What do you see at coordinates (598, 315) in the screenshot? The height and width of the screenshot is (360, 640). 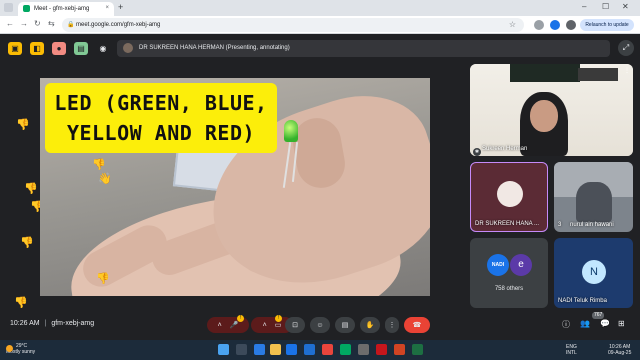 I see `people-count-badge: 767` at bounding box center [598, 315].